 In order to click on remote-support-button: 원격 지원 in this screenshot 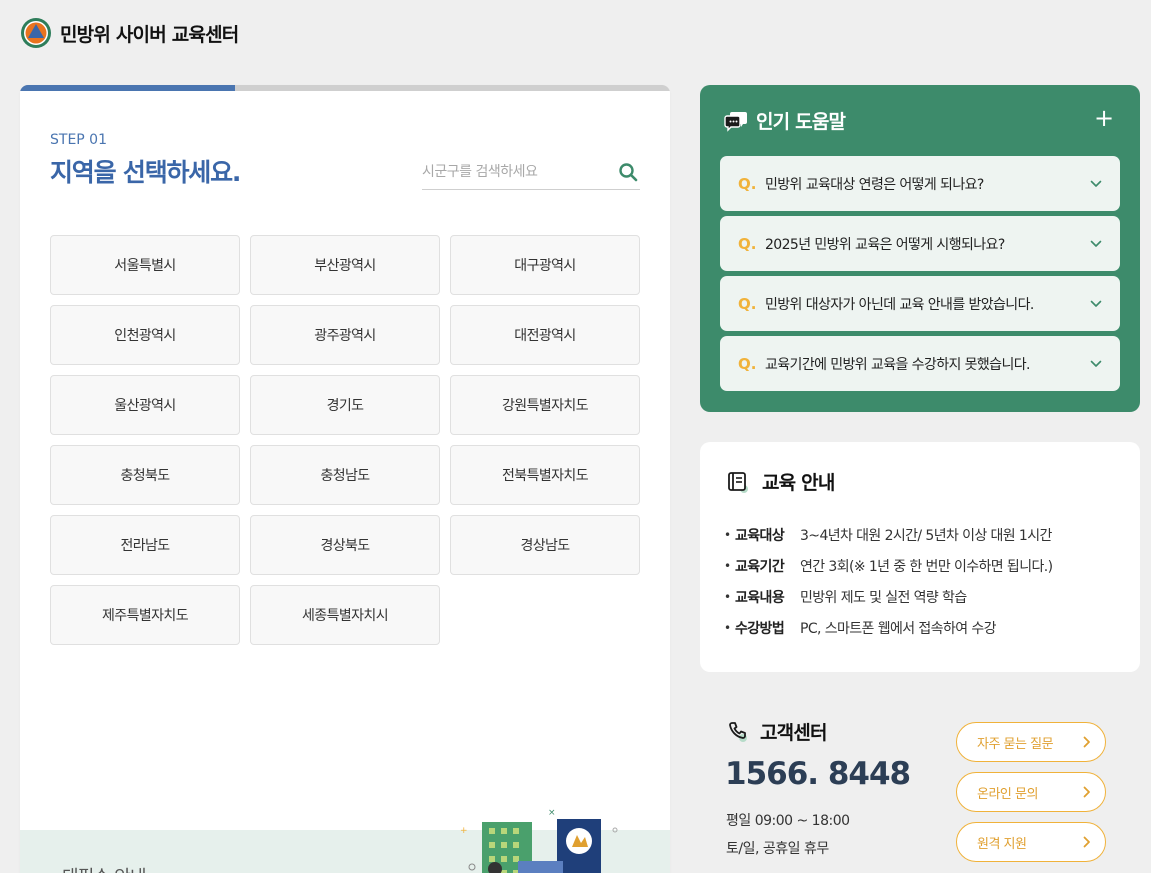, I will do `click(1031, 842)`.